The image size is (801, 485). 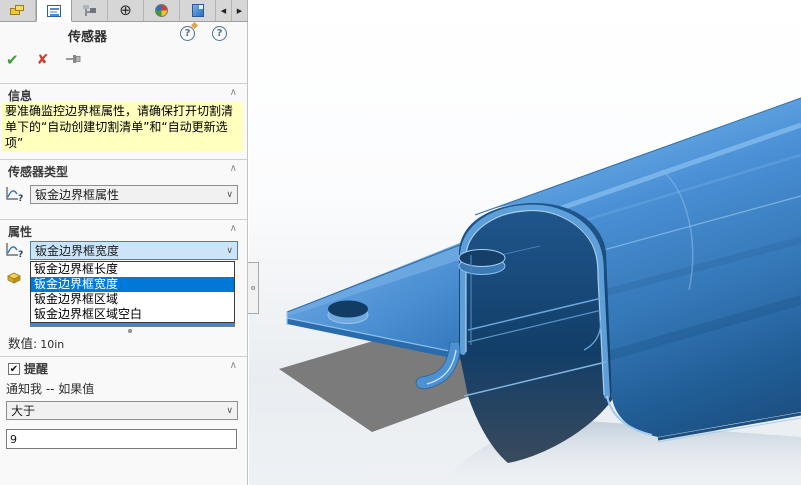 What do you see at coordinates (132, 314) in the screenshot?
I see `dropdown-option: 钣金边界框区域空白` at bounding box center [132, 314].